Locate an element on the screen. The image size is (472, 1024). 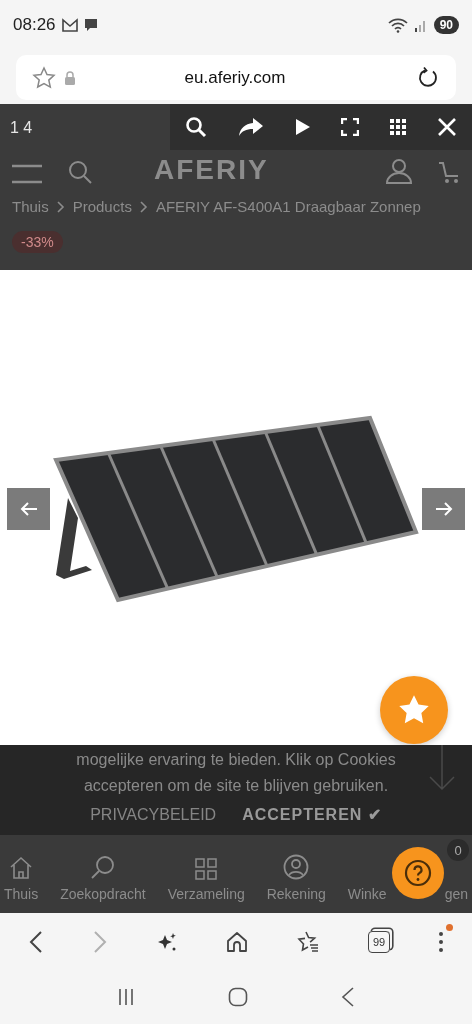
arrow-left-icon is located at coordinates (28, 509).